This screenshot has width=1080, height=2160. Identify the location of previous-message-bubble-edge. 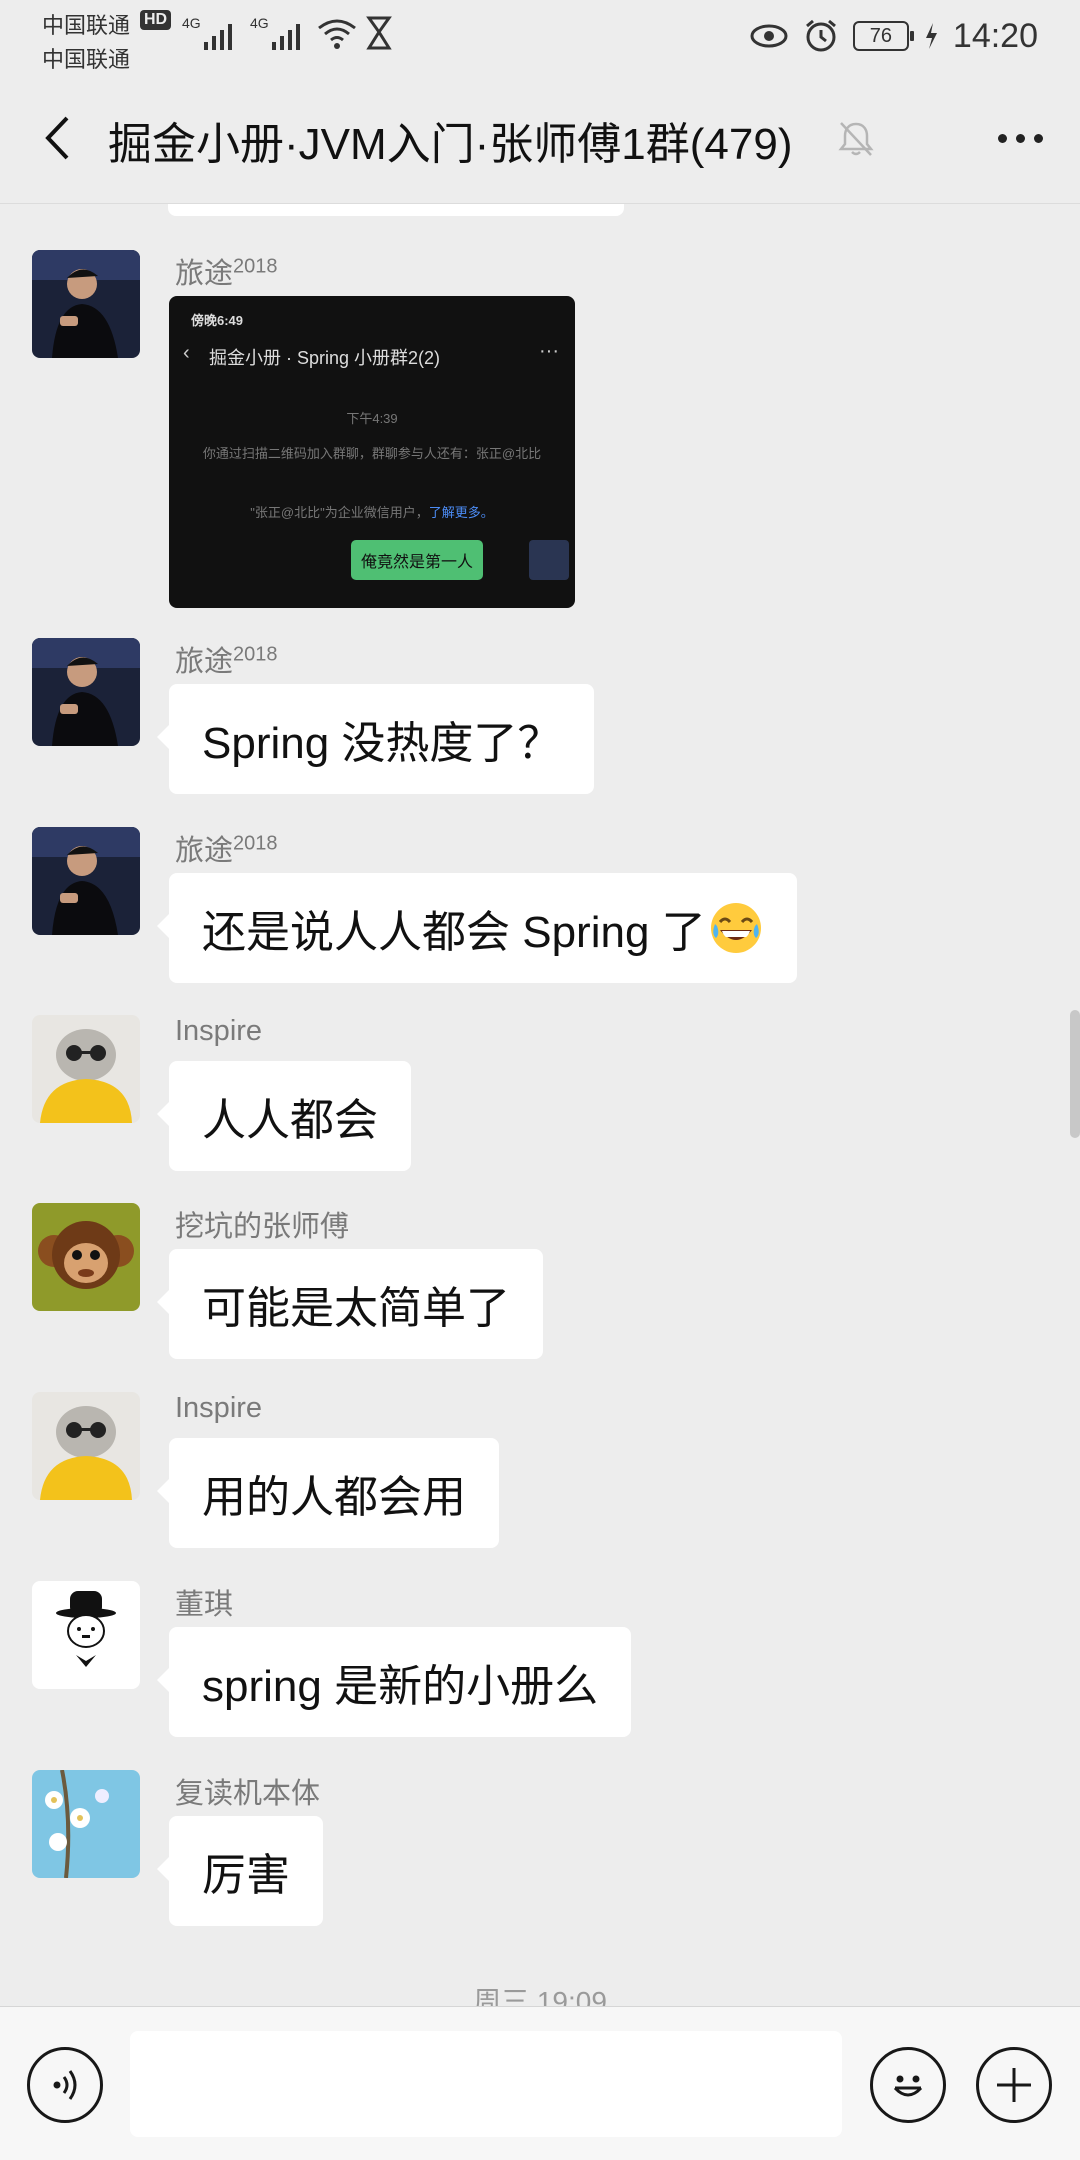
(396, 210).